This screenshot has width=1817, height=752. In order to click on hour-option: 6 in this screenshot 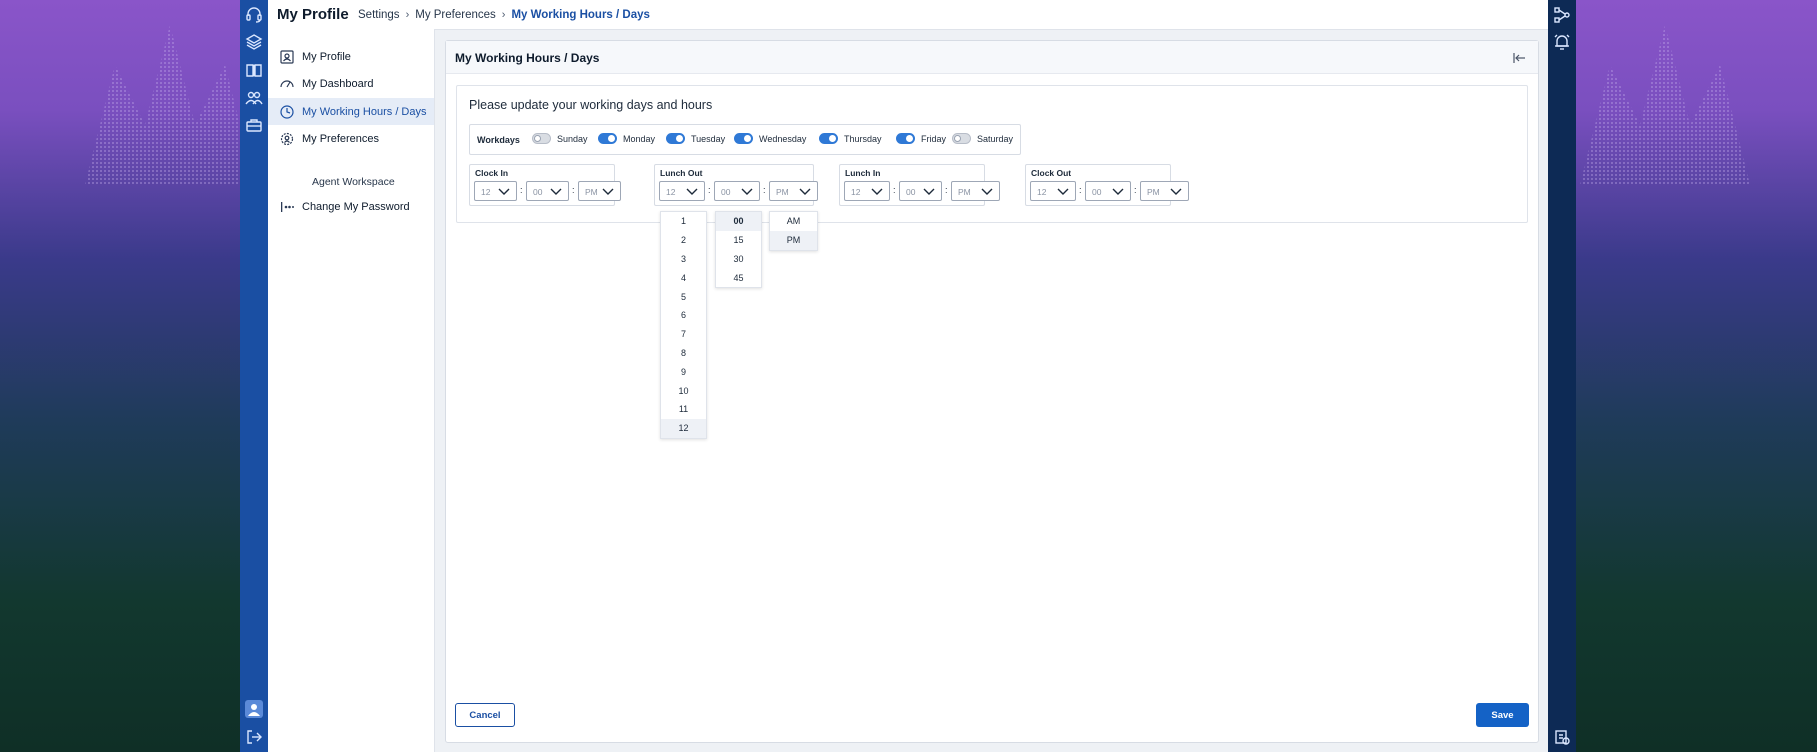, I will do `click(683, 315)`.